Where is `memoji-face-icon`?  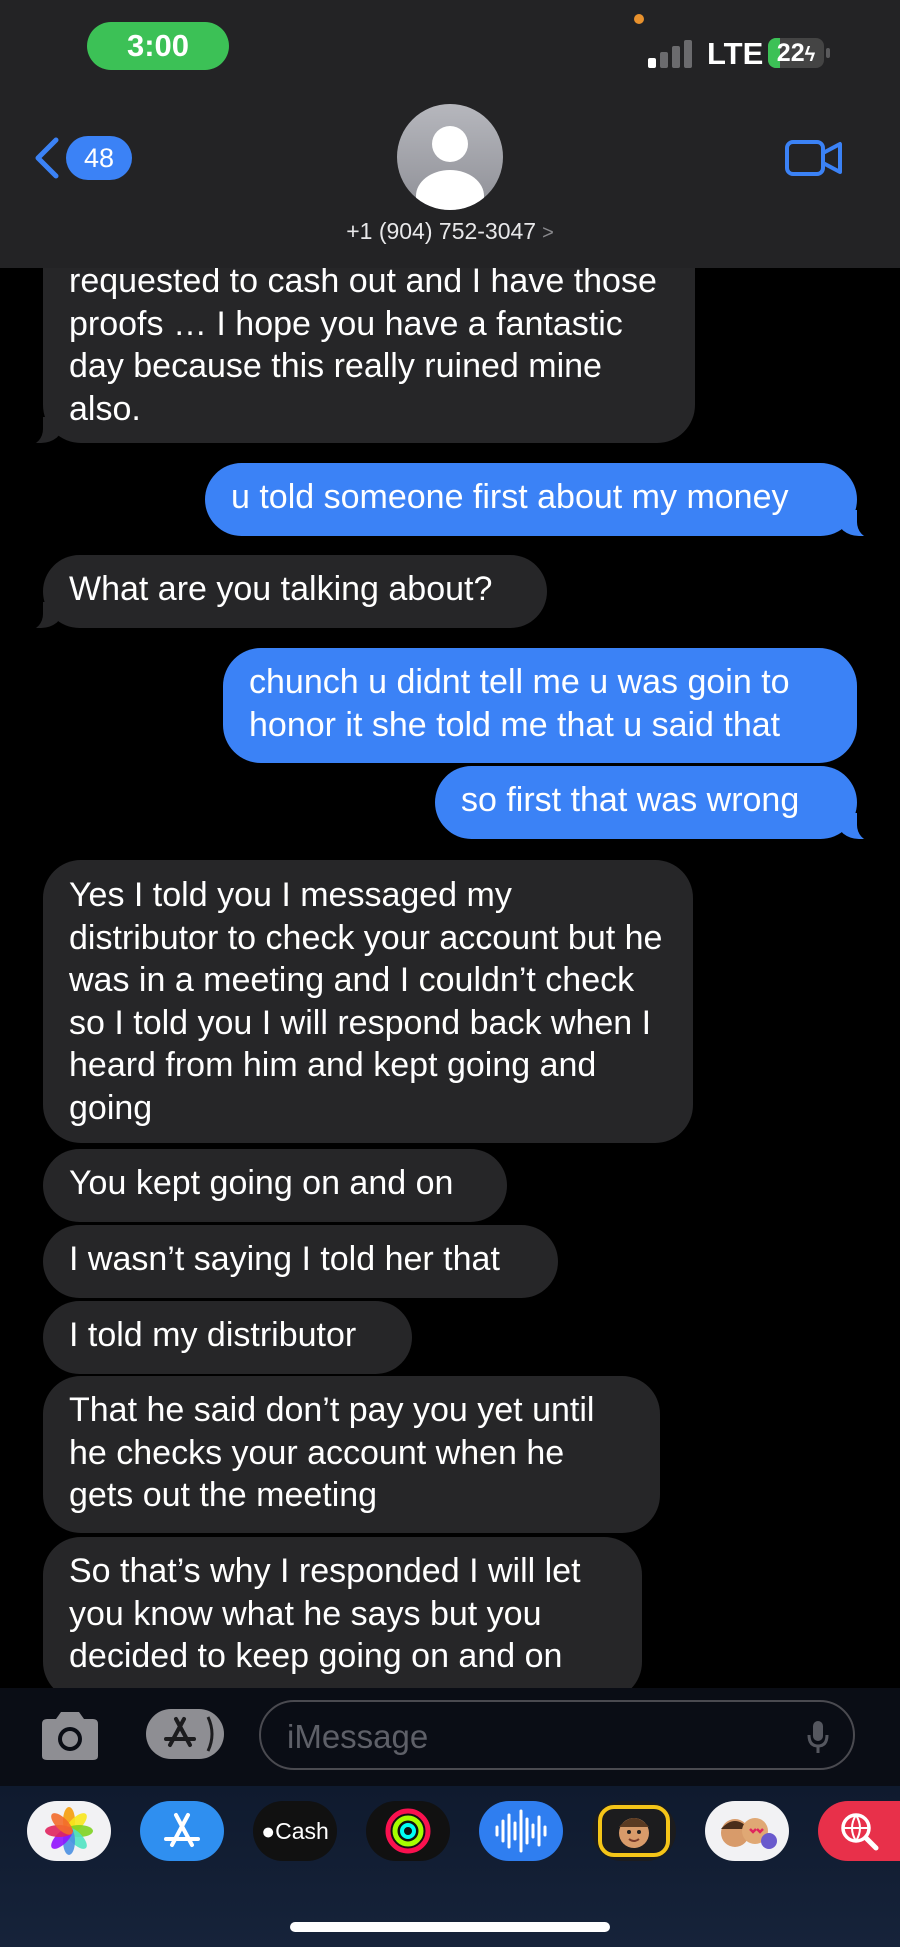 memoji-face-icon is located at coordinates (634, 1831).